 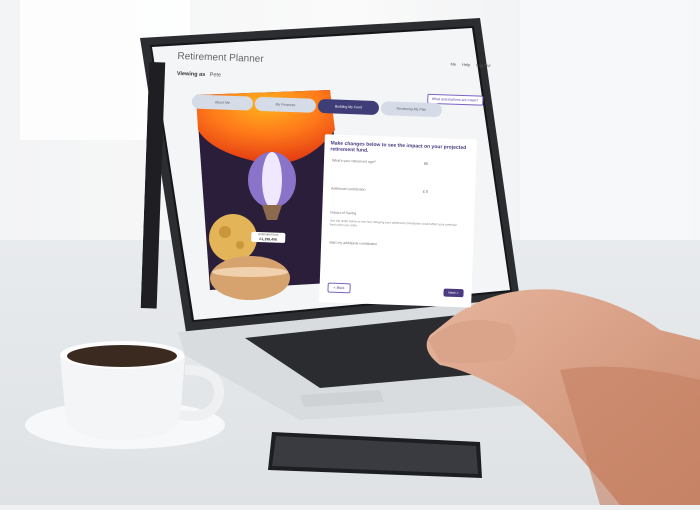 What do you see at coordinates (353, 161) in the screenshot?
I see `retirement-age-label: What's your retirement age?` at bounding box center [353, 161].